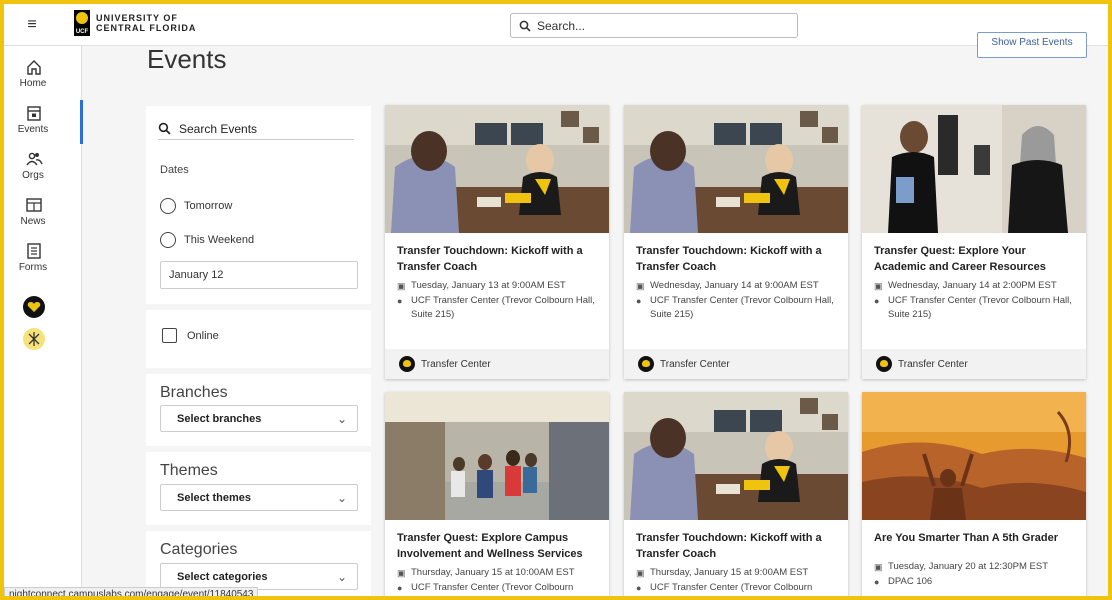 Image resolution: width=1112 pixels, height=600 pixels. Describe the element at coordinates (43, 76) in the screenshot. I see `nav-item-home: Home` at that location.